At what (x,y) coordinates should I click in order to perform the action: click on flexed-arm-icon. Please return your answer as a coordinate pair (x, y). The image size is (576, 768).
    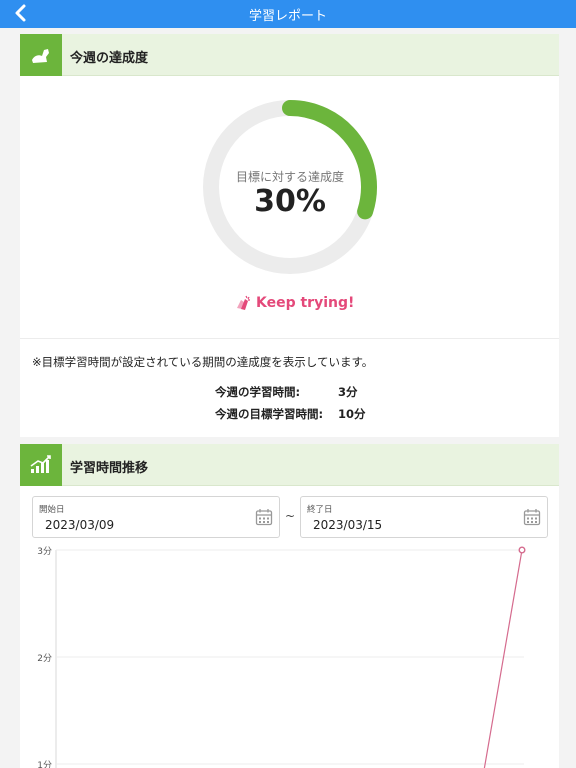
    Looking at the image, I should click on (40, 56).